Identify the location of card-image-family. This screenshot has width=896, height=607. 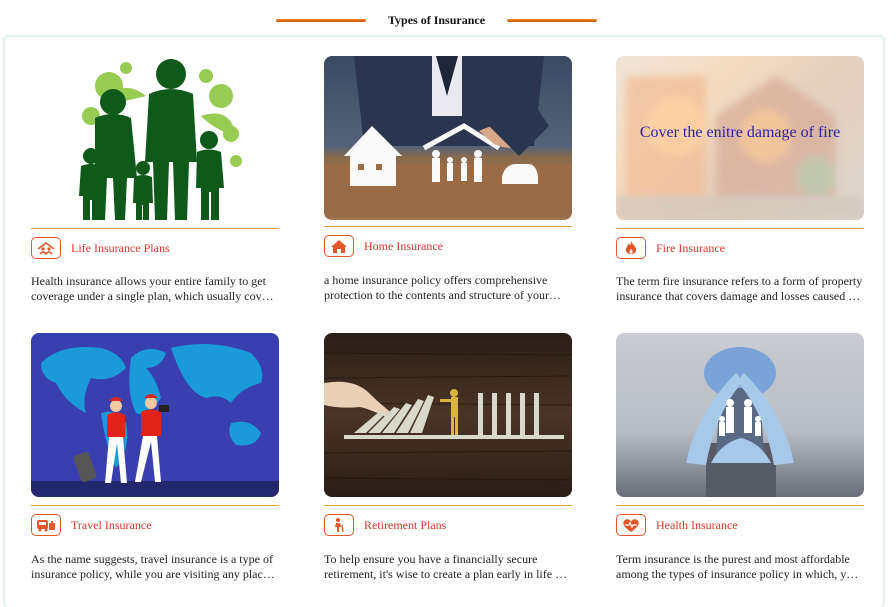
(155, 138).